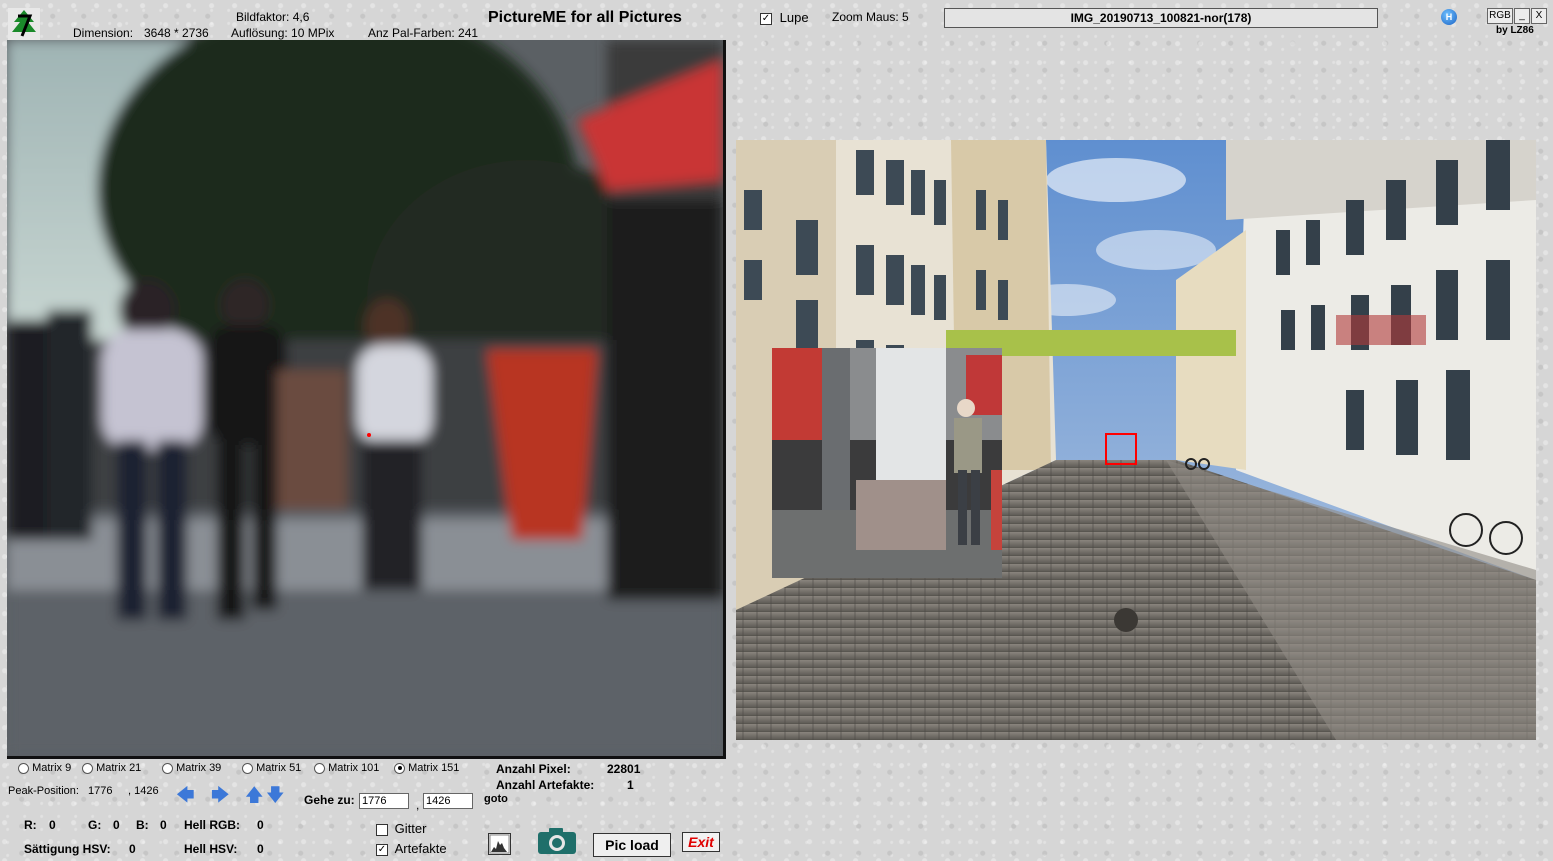 The height and width of the screenshot is (861, 1553). What do you see at coordinates (557, 841) in the screenshot?
I see `camera-icon` at bounding box center [557, 841].